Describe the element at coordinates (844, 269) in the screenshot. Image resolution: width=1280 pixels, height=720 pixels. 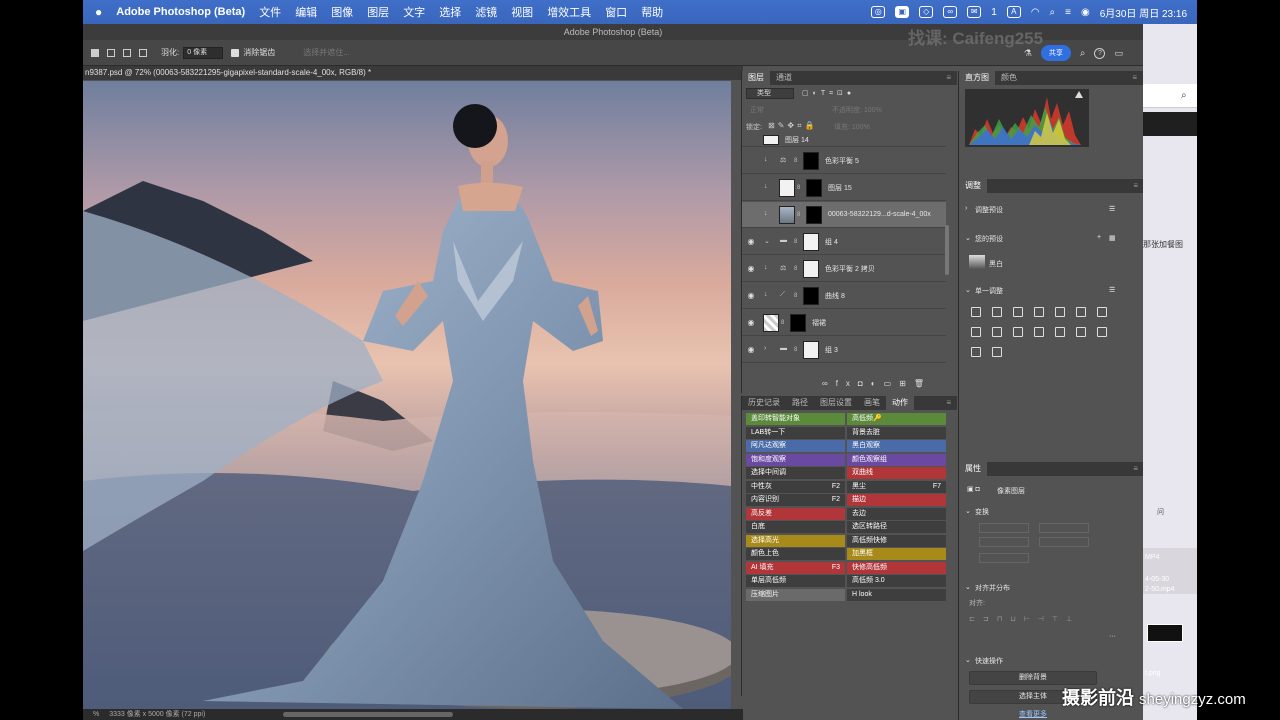
I see `layer-row: ◉ ↓ ⚖ 8 色彩平衡 2 拷贝` at that location.